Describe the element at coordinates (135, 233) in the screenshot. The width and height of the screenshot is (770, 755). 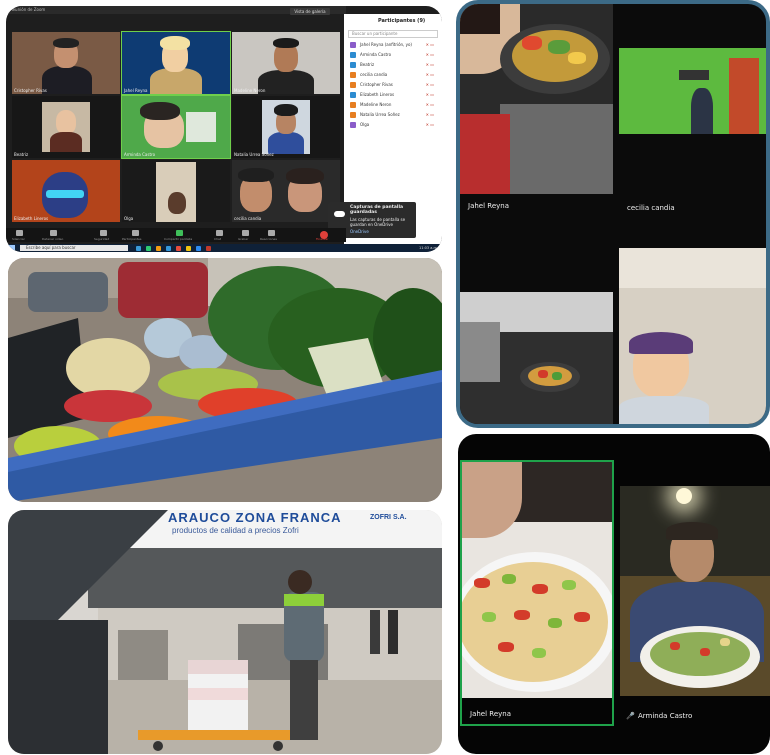
I see `participants-icon` at that location.